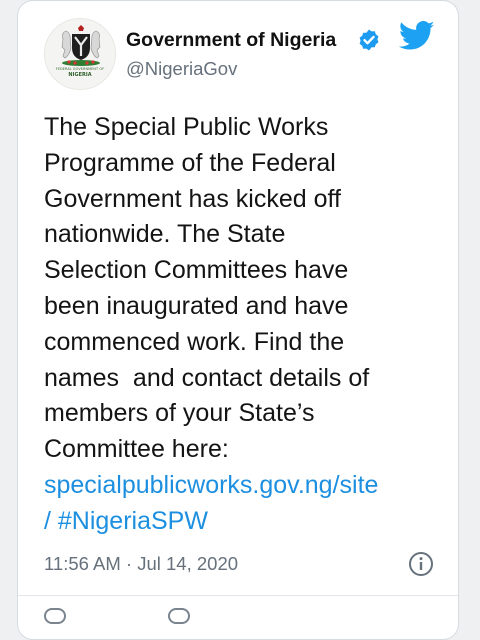 The width and height of the screenshot is (480, 640). I want to click on coat-of-arms-icon, so click(81, 45).